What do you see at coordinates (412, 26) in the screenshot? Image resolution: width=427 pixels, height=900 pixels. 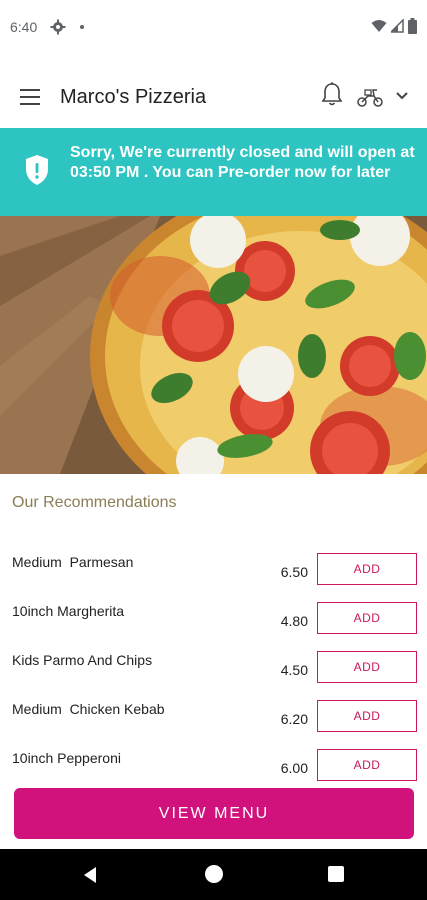 I see `battery-icon` at bounding box center [412, 26].